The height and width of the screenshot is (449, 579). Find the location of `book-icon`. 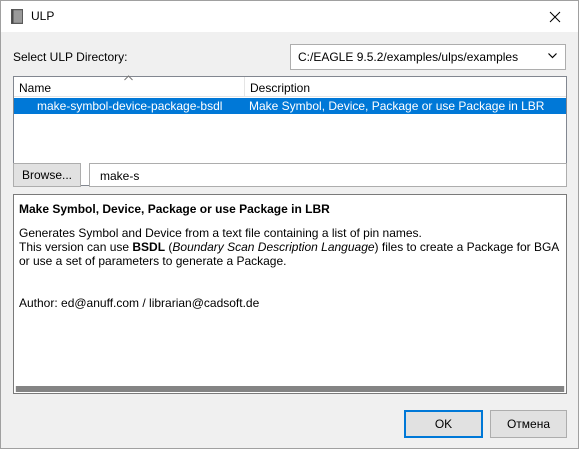

book-icon is located at coordinates (17, 16).